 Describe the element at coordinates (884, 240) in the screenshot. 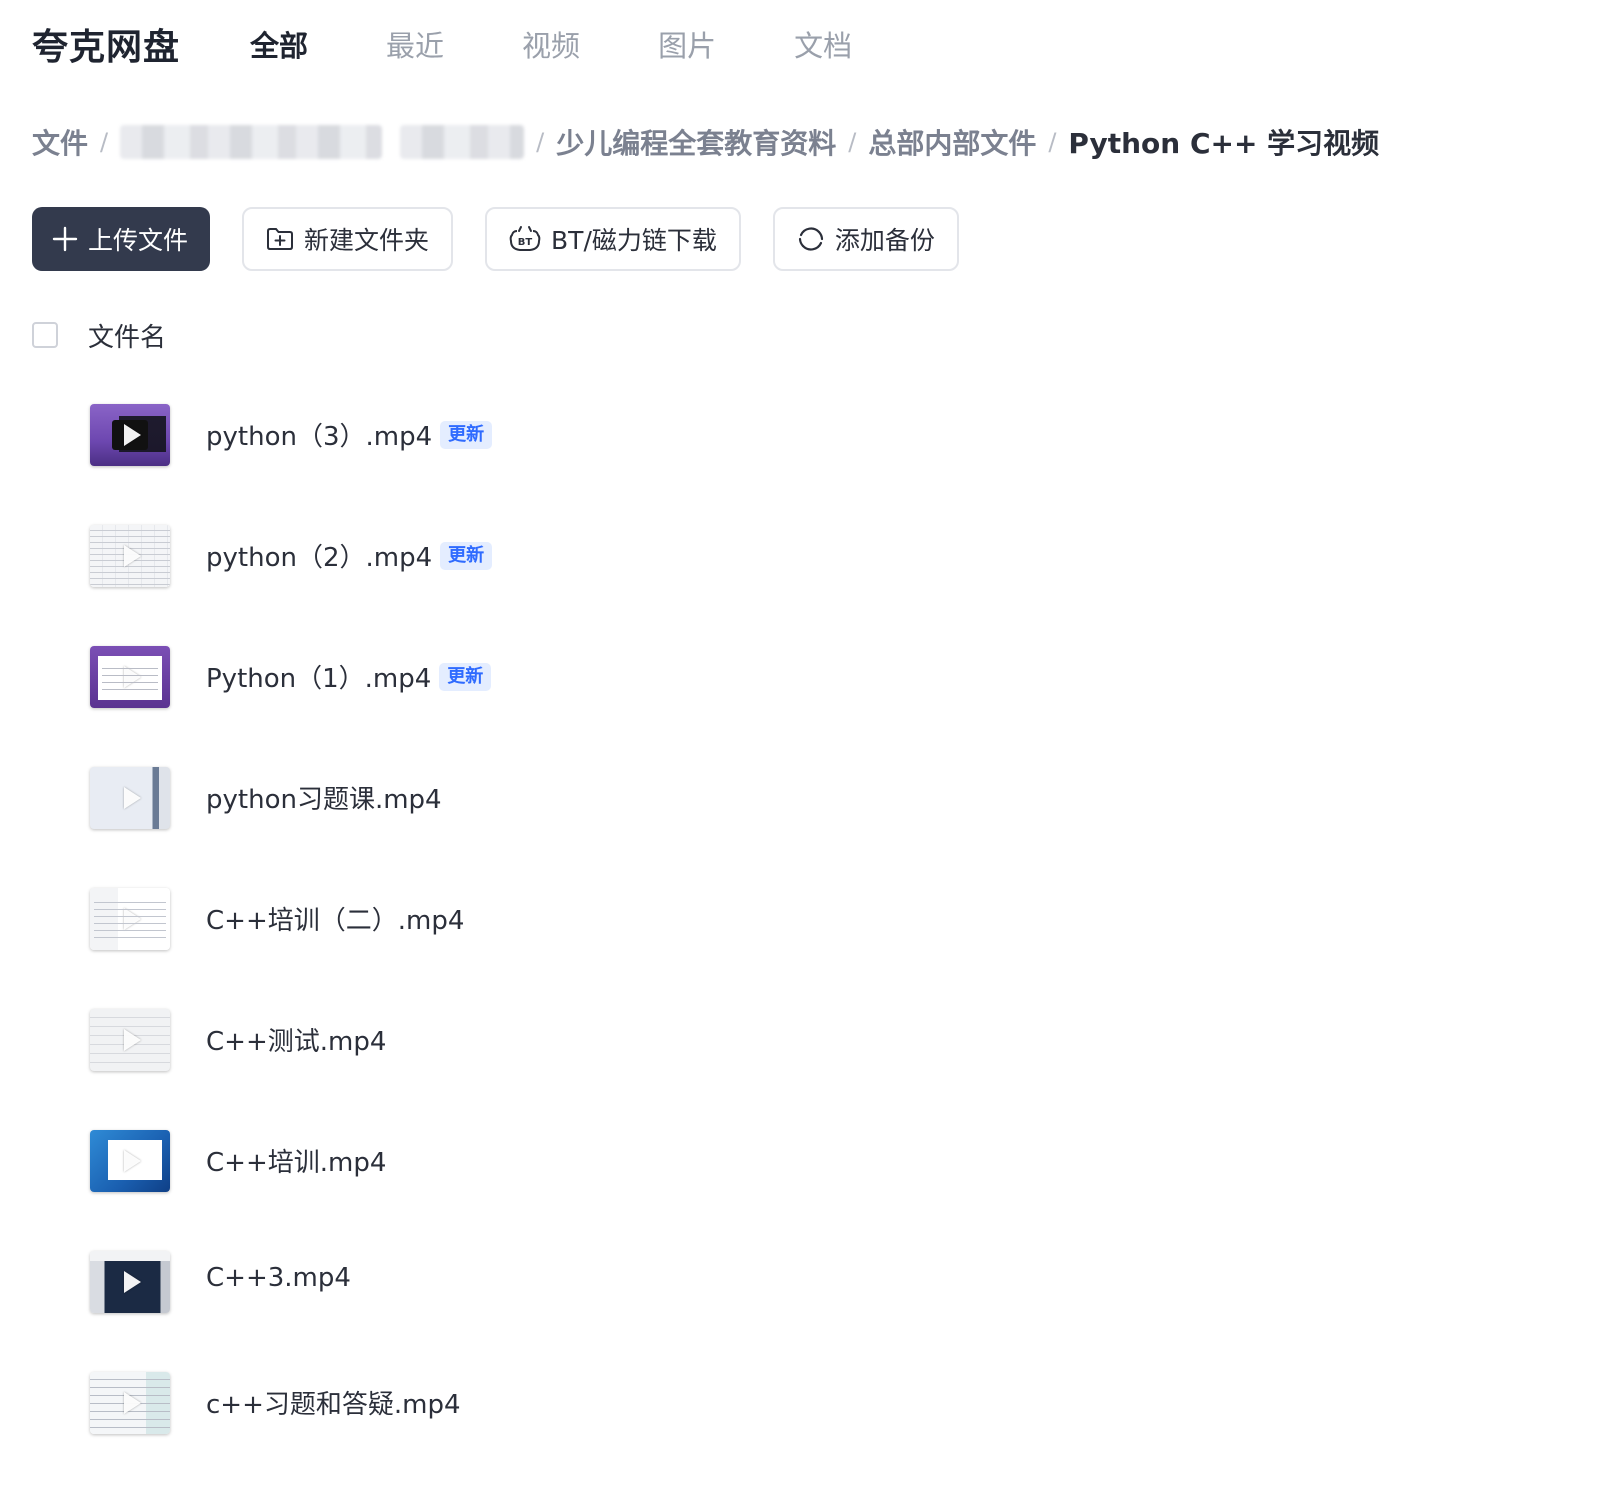

I see `add-backup-label: 添加备份` at that location.